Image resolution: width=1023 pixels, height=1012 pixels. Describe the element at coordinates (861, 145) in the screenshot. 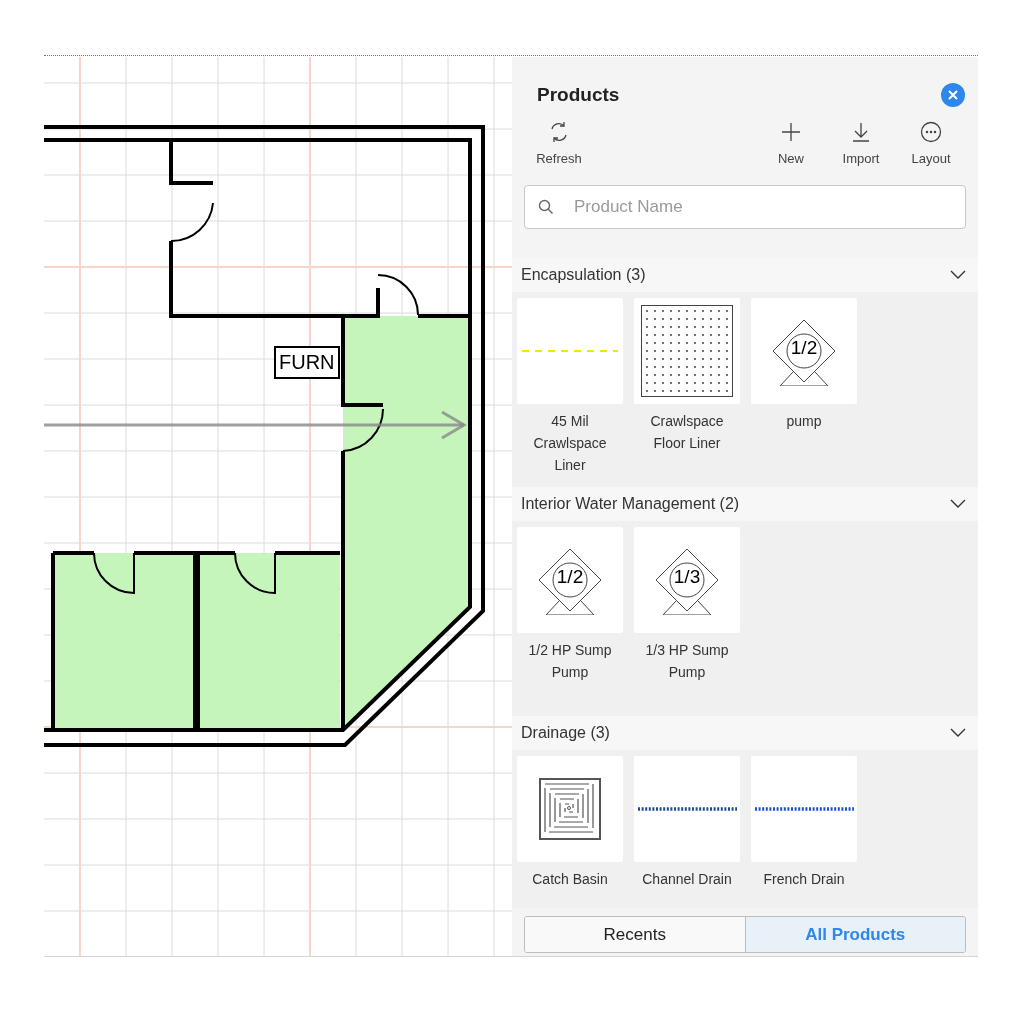

I see `import-button: Import` at that location.